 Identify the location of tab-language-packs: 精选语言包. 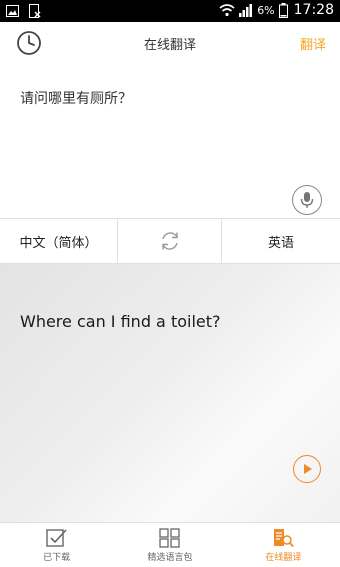
(169, 545).